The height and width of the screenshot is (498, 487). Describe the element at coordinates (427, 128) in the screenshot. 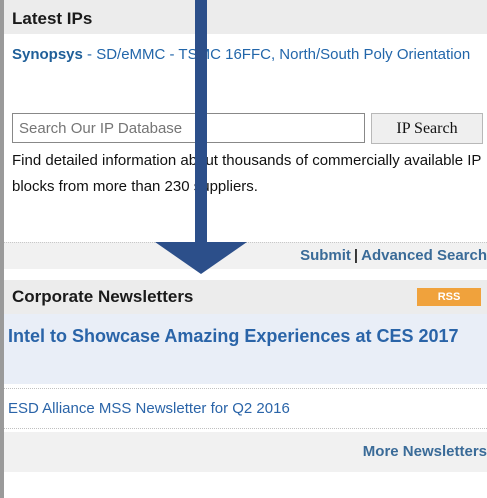

I see `ip-search-button: IP Search` at that location.